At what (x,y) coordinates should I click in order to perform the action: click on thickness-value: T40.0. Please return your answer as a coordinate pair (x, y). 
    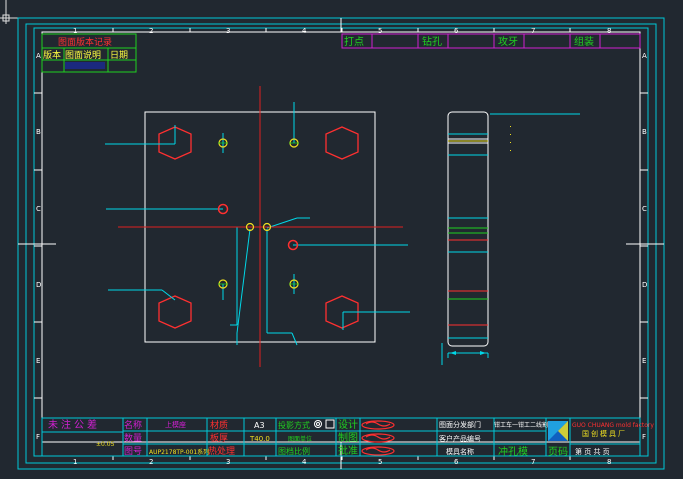
    Looking at the image, I should click on (259, 439).